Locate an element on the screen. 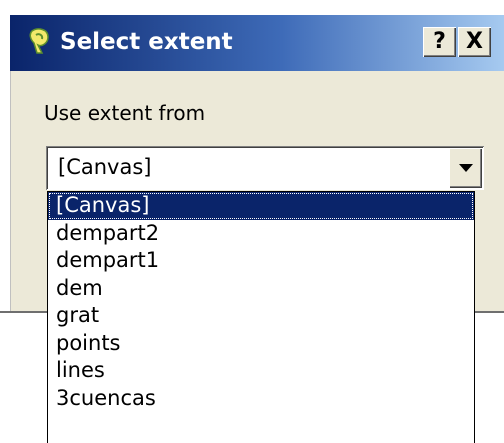  dropdown-option: dempart2 is located at coordinates (261, 234).